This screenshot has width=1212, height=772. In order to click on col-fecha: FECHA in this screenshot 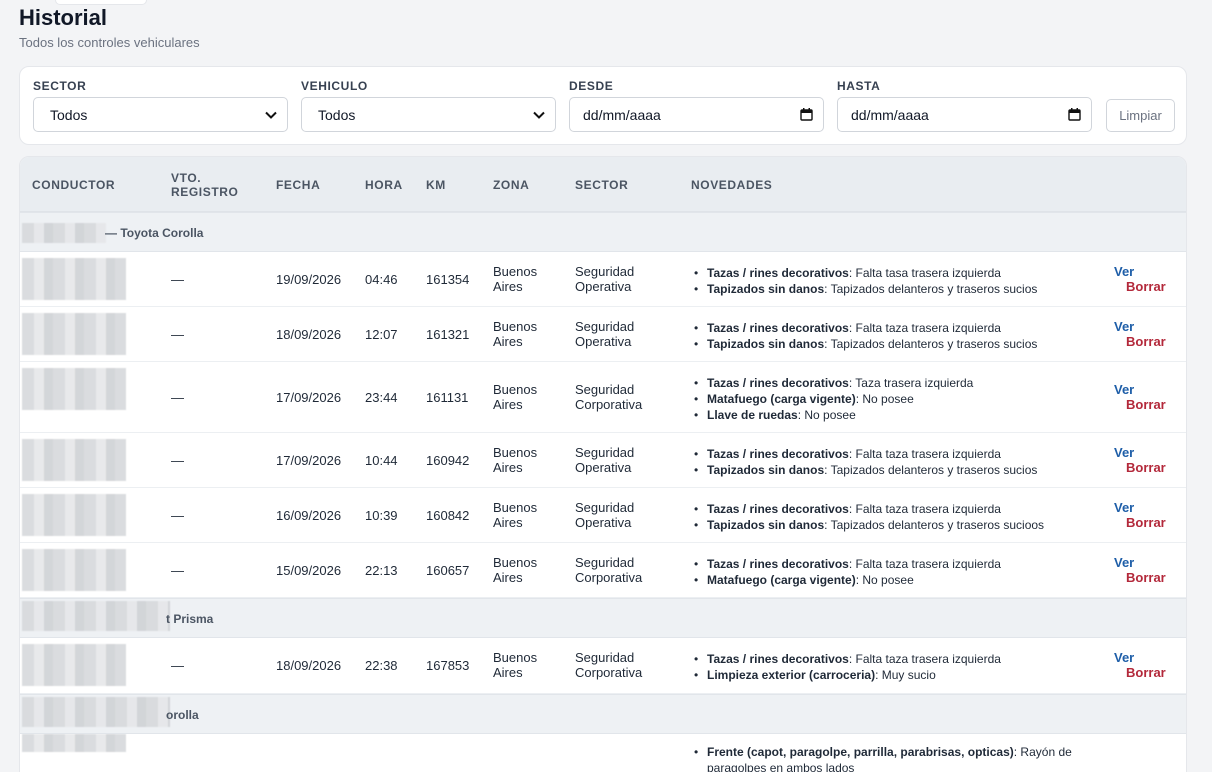, I will do `click(298, 185)`.